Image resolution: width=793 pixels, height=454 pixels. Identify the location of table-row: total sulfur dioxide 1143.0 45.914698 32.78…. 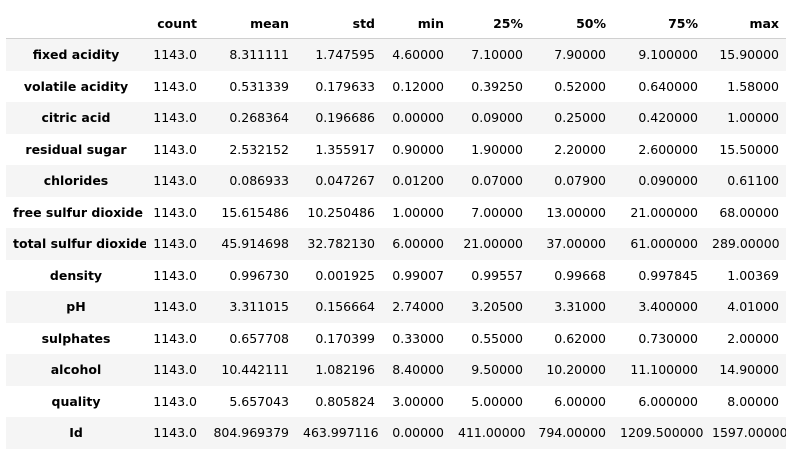
(396, 244).